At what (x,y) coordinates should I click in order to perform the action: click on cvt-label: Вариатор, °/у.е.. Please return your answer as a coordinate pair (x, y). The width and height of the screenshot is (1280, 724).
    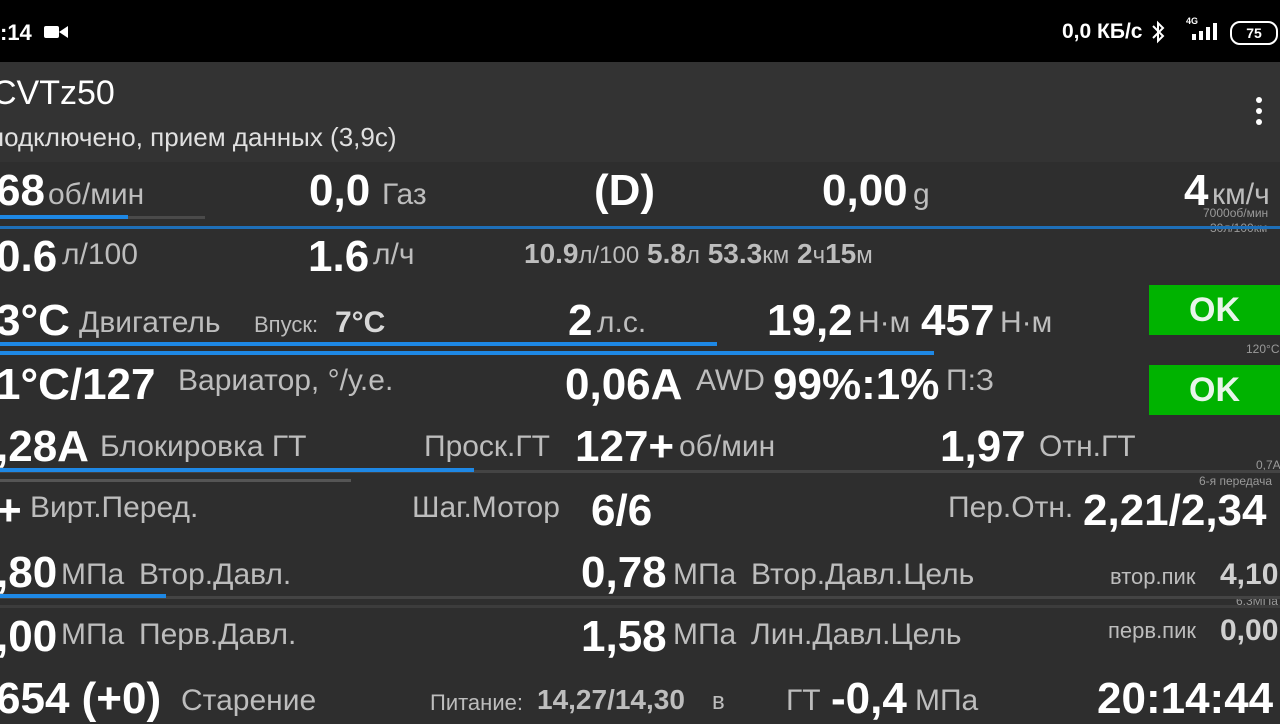
    Looking at the image, I should click on (286, 380).